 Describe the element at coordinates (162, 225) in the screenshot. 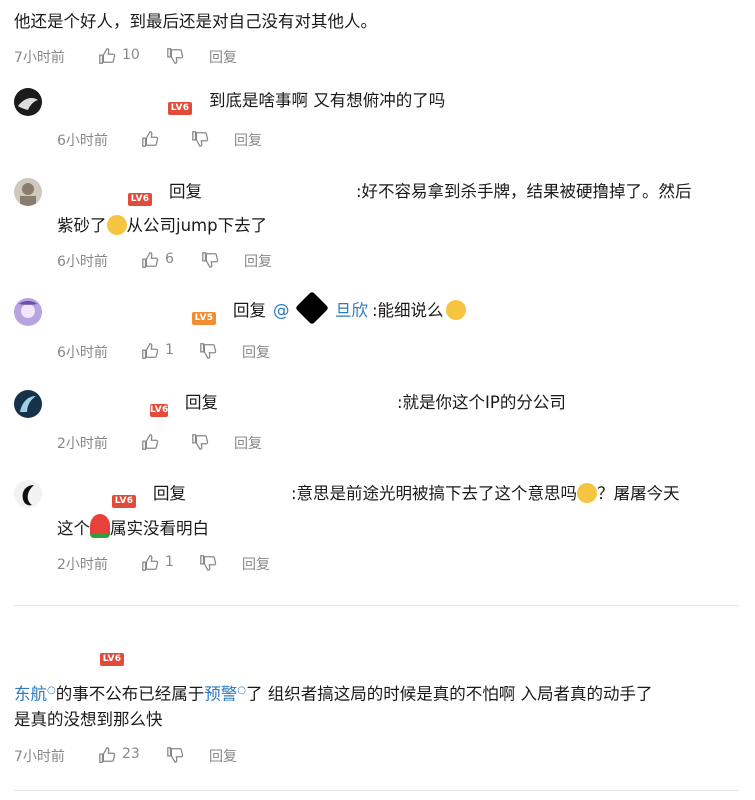

I see `comment-text-line2: 紫砂了 从公司jump下去了` at that location.